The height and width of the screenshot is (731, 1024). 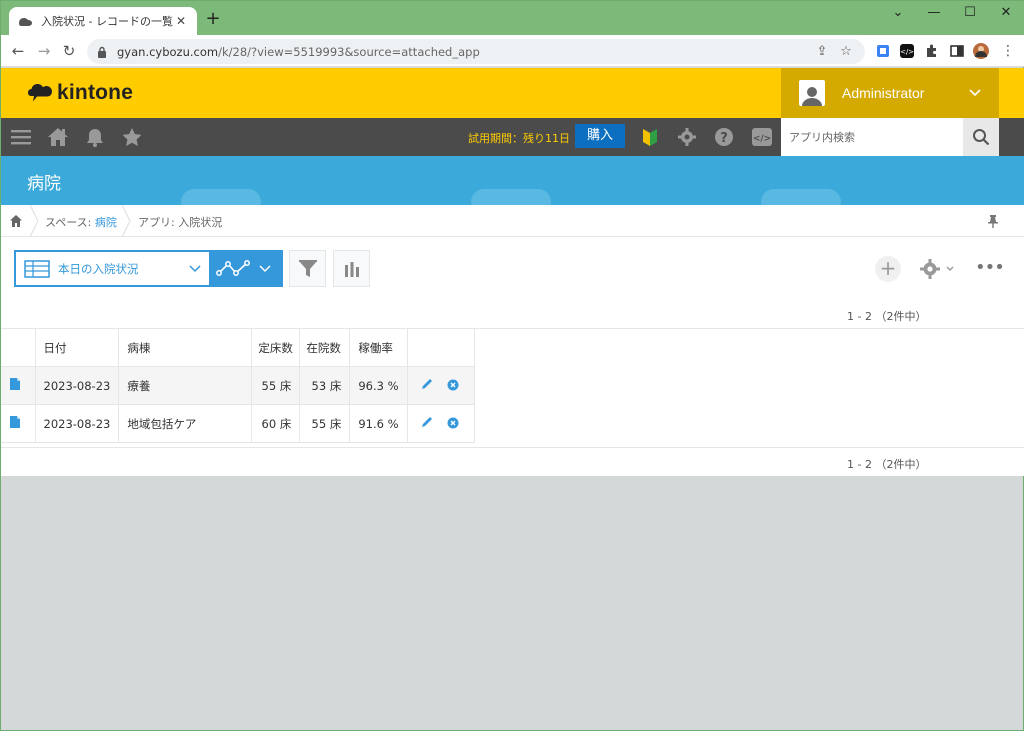 I want to click on tab-title: 入院状況 - レコードの一覧, so click(x=107, y=21).